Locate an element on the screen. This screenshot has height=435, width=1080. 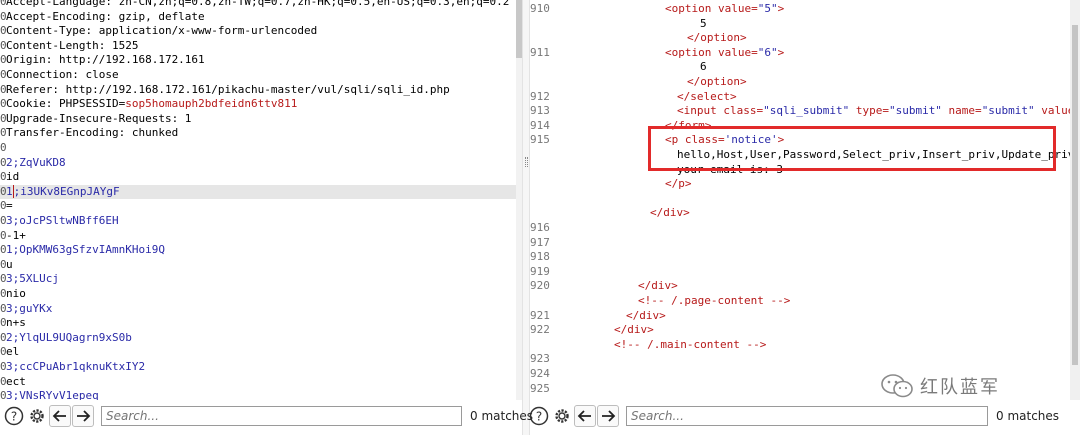
response-line-code: </div> is located at coordinates (646, 316).